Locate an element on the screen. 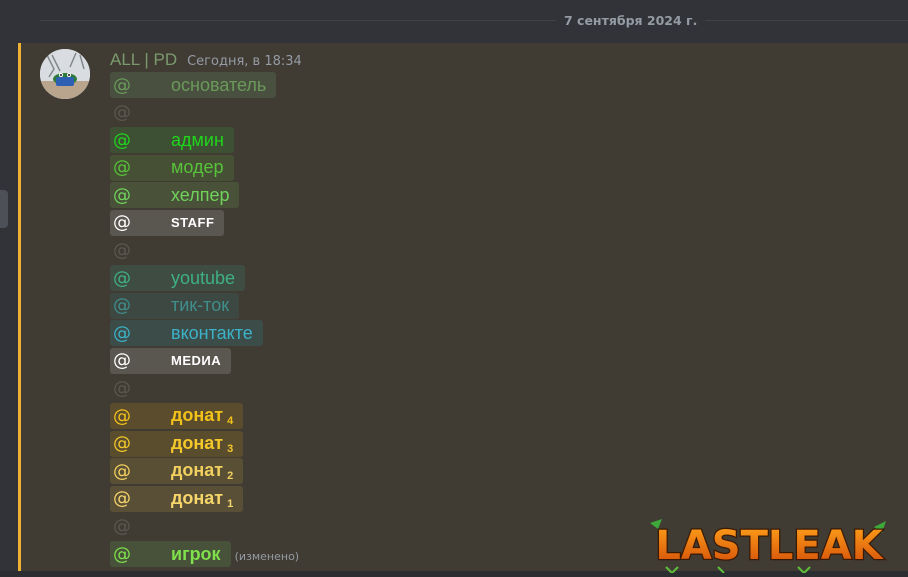 The width and height of the screenshot is (908, 577). role-mention: @ youtube is located at coordinates (178, 278).